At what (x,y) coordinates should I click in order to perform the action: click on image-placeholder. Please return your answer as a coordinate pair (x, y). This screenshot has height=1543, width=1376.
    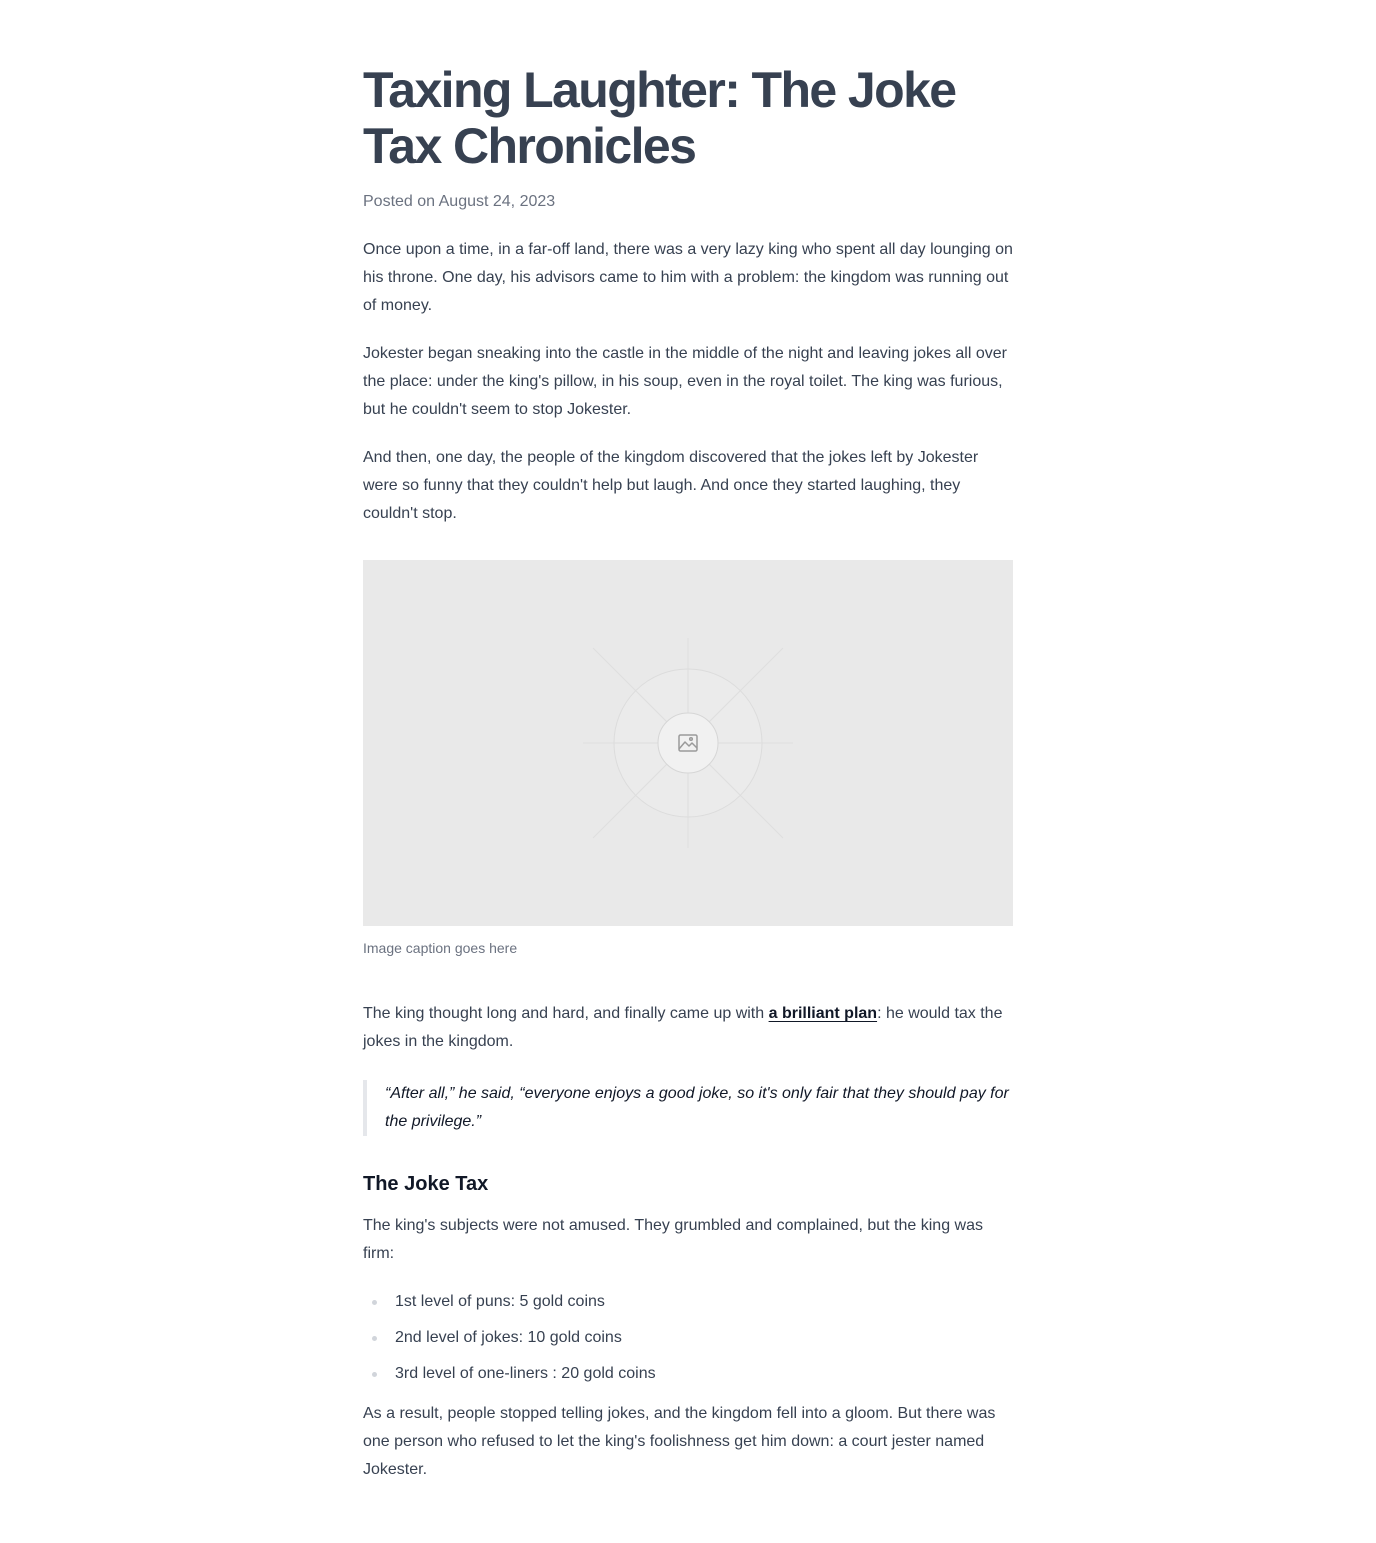
    Looking at the image, I should click on (688, 743).